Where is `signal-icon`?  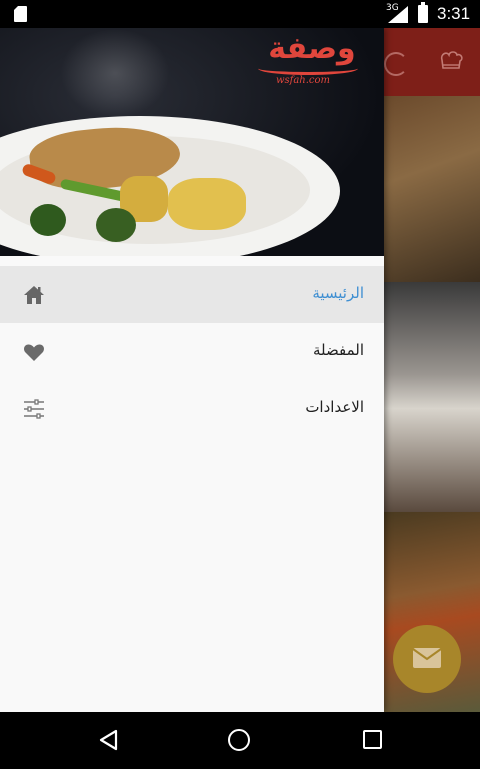 signal-icon is located at coordinates (398, 14).